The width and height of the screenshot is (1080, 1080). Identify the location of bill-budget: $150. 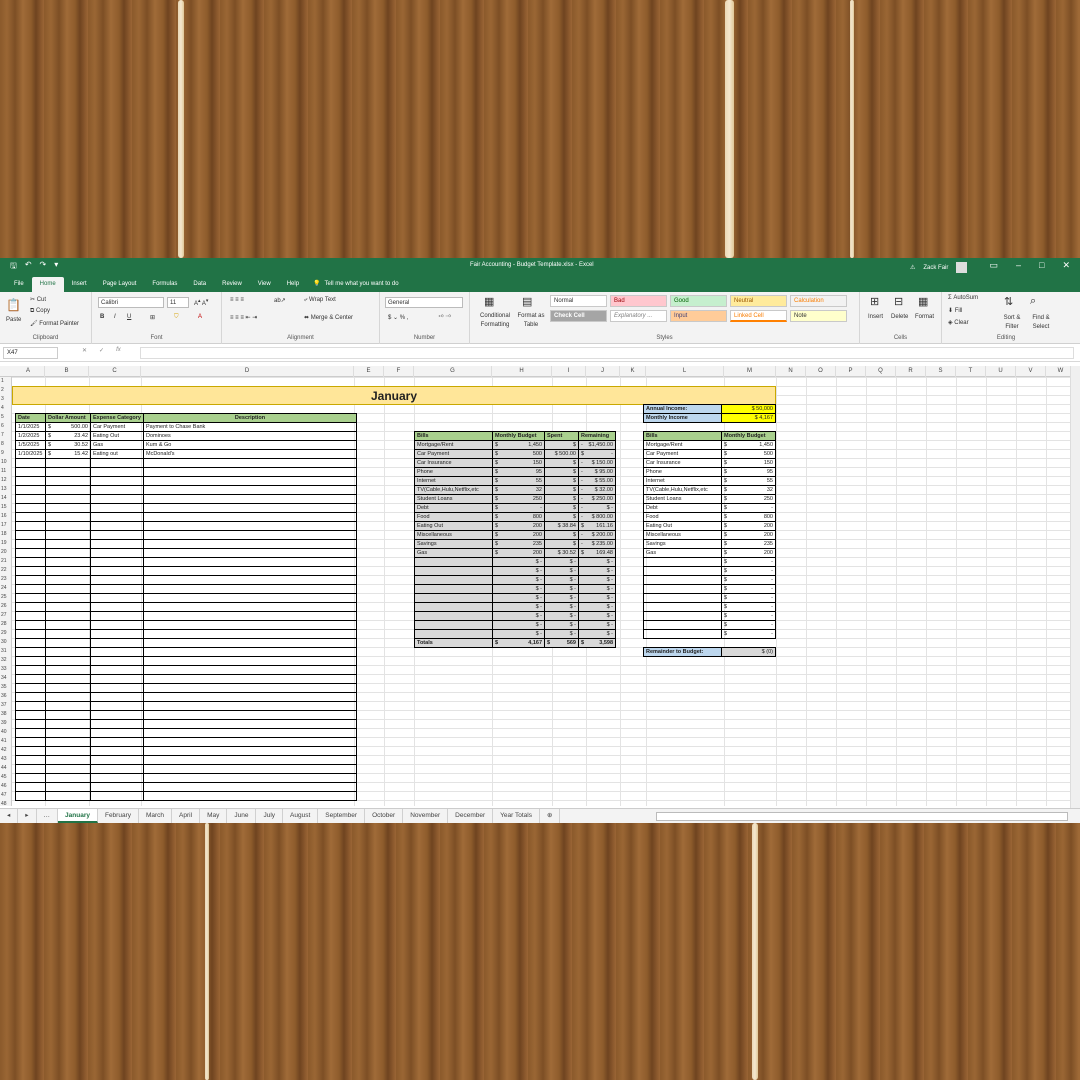
(518, 463).